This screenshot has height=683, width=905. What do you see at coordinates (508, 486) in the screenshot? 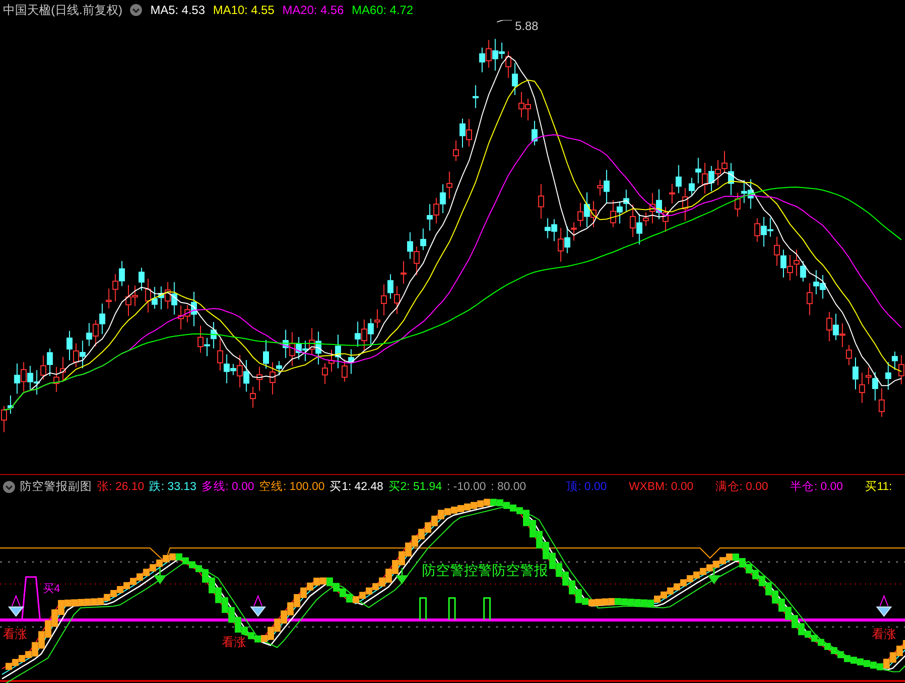
I see `indicator-value: : 80.00` at bounding box center [508, 486].